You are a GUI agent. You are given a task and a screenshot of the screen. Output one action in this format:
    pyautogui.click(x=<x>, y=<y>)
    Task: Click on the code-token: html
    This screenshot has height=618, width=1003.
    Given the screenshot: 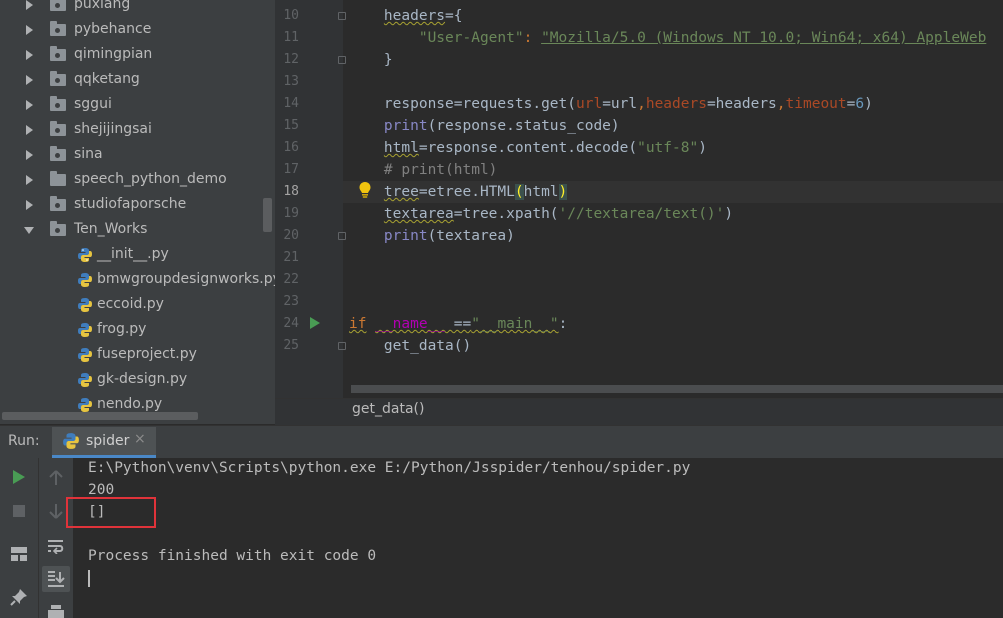 What is the action you would take?
    pyautogui.click(x=401, y=148)
    